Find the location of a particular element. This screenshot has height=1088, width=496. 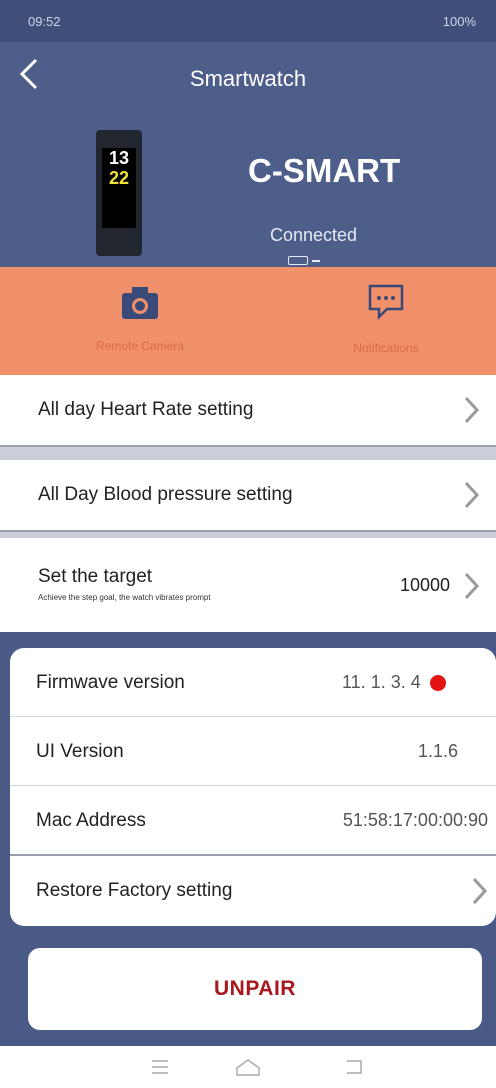

notifications-button: Notifications is located at coordinates (386, 321).